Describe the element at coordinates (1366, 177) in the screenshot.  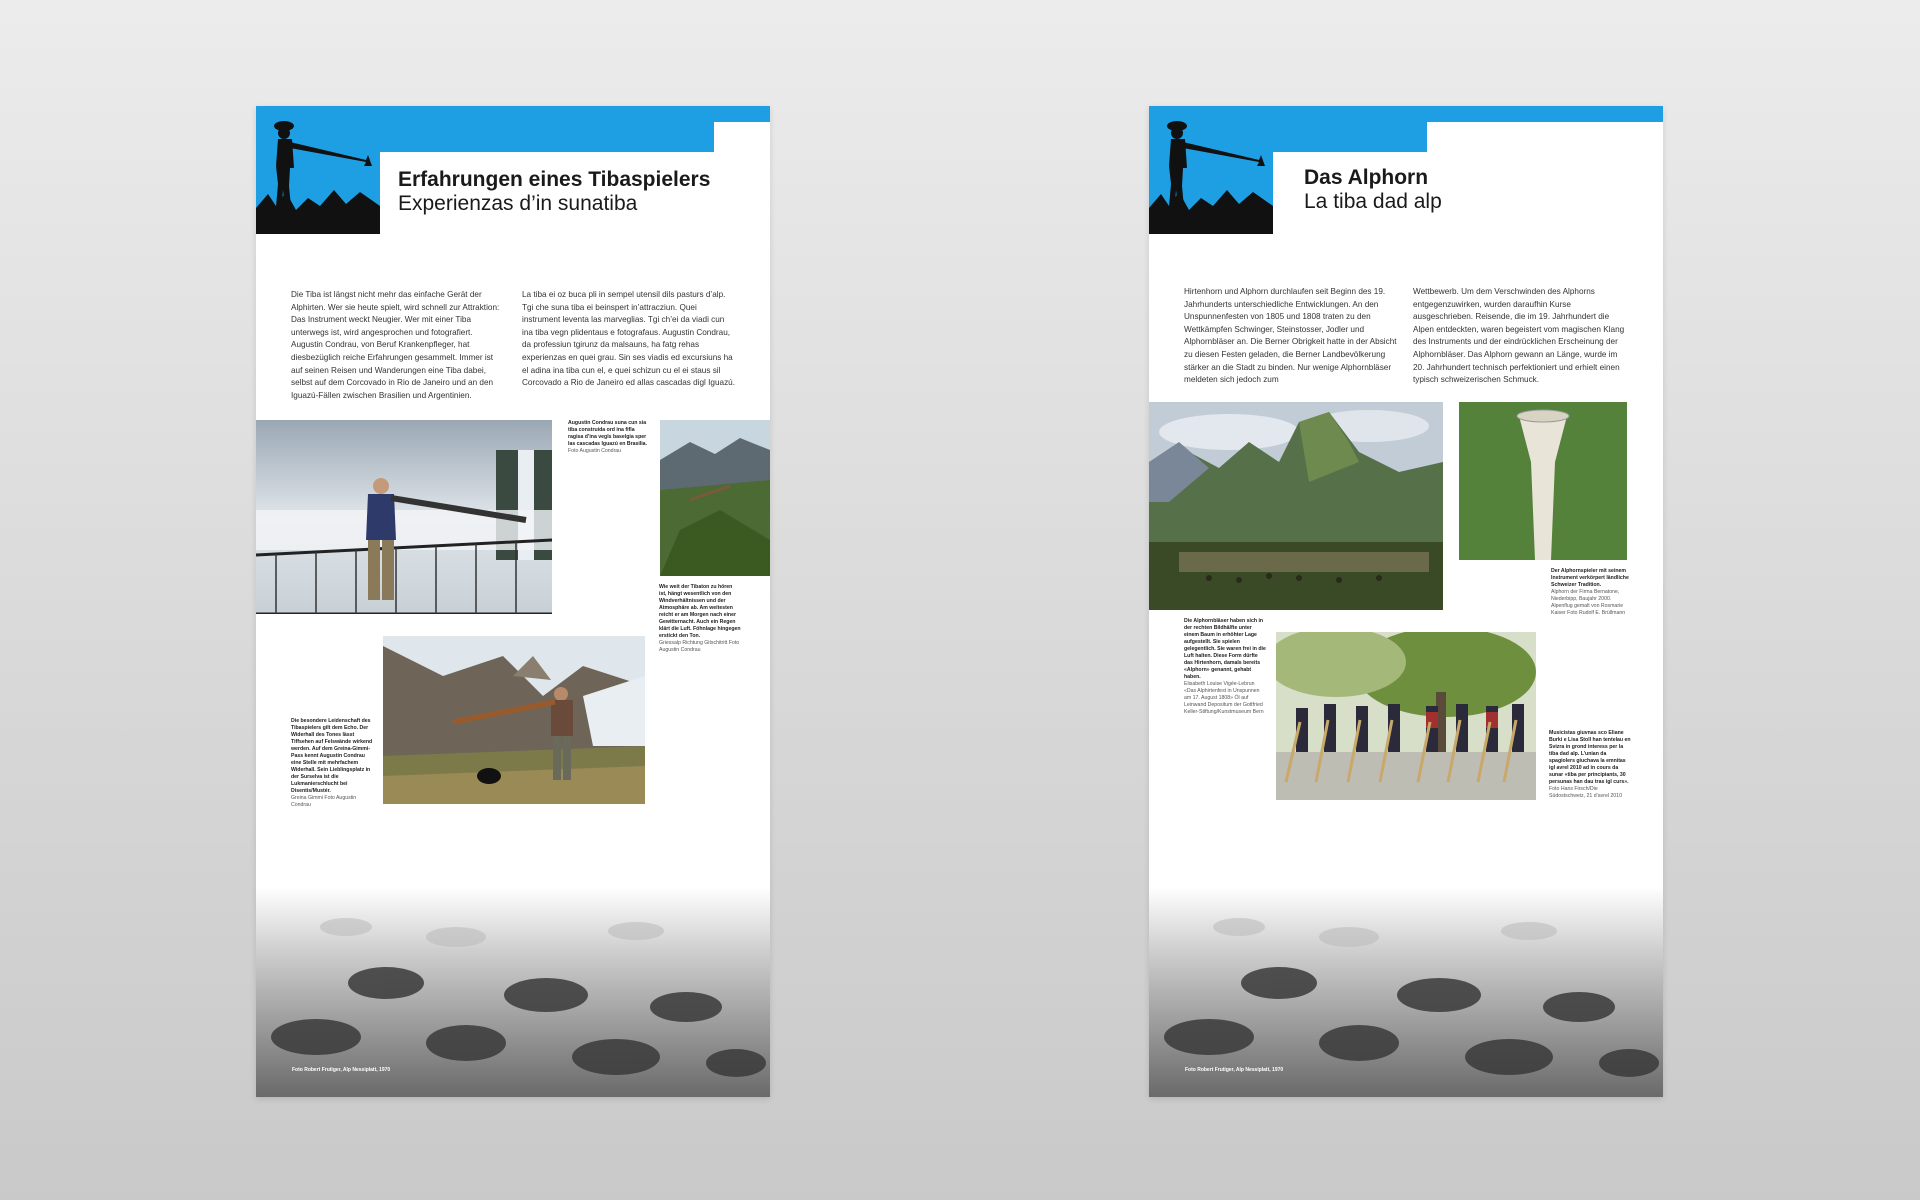
I see `page-title: Das Alphorn` at that location.